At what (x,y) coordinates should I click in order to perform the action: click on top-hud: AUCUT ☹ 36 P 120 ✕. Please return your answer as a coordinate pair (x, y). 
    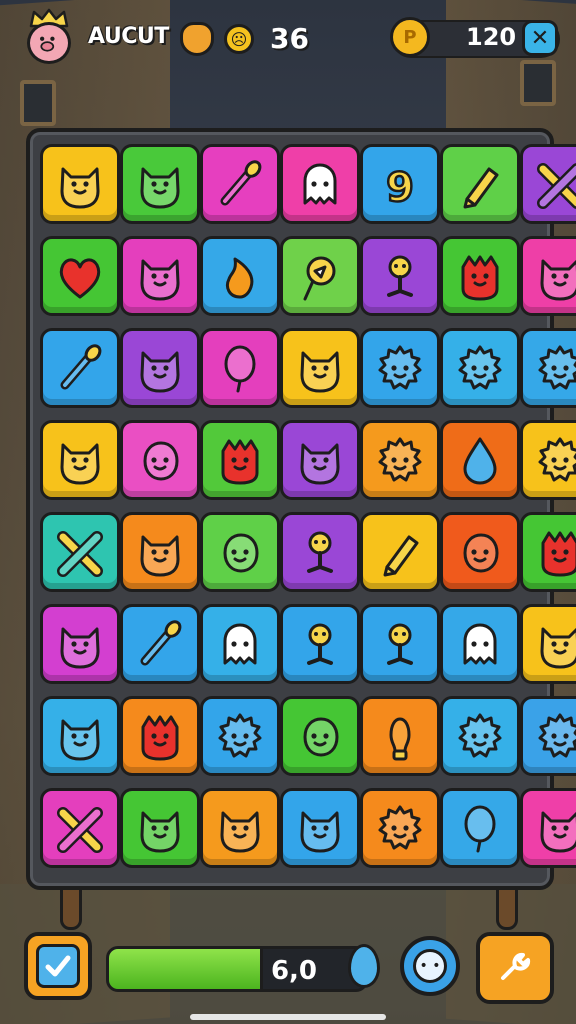
    Looking at the image, I should click on (288, 40).